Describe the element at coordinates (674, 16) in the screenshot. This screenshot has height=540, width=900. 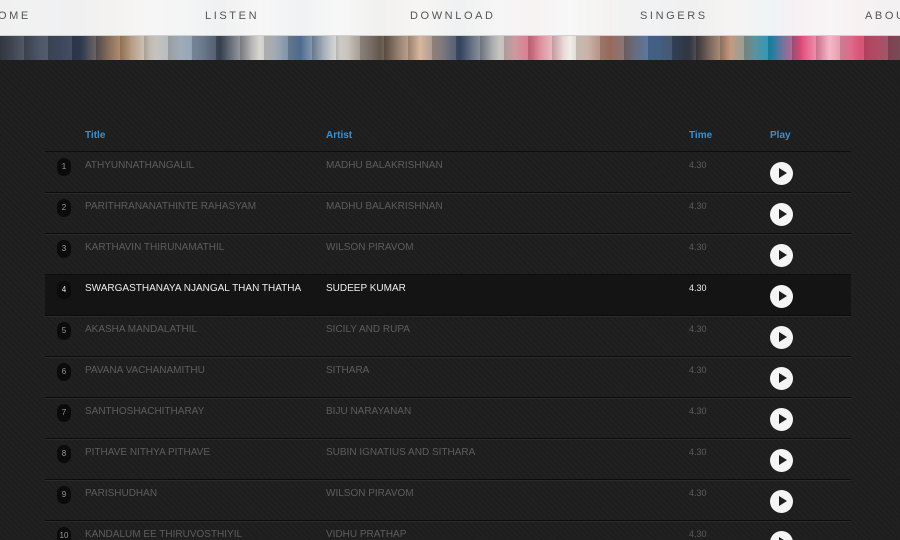
I see `nav-singers: SINGERS` at that location.